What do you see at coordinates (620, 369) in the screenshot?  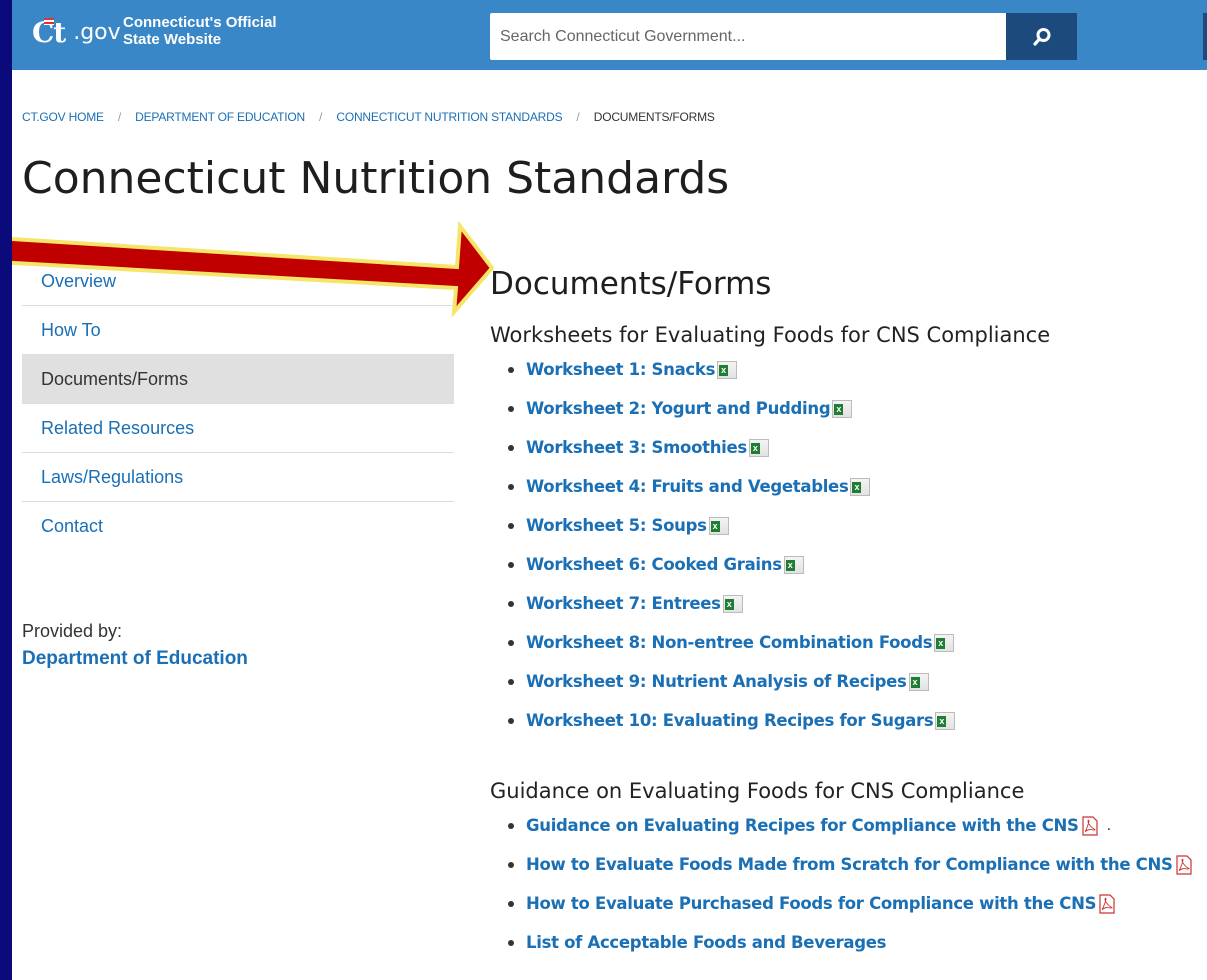 I see `worksheet-1-link: Worksheet 1: Snacks` at bounding box center [620, 369].